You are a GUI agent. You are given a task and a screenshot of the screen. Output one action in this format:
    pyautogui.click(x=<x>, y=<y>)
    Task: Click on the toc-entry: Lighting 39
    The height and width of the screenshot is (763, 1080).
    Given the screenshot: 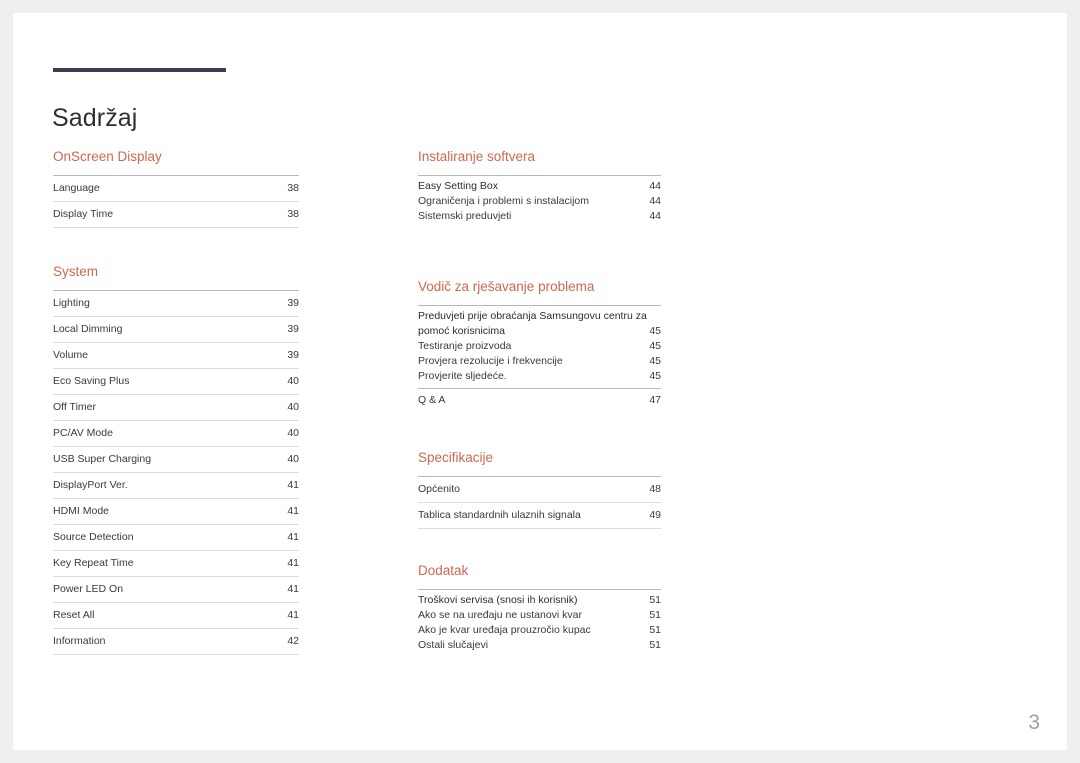 What is the action you would take?
    pyautogui.click(x=176, y=304)
    